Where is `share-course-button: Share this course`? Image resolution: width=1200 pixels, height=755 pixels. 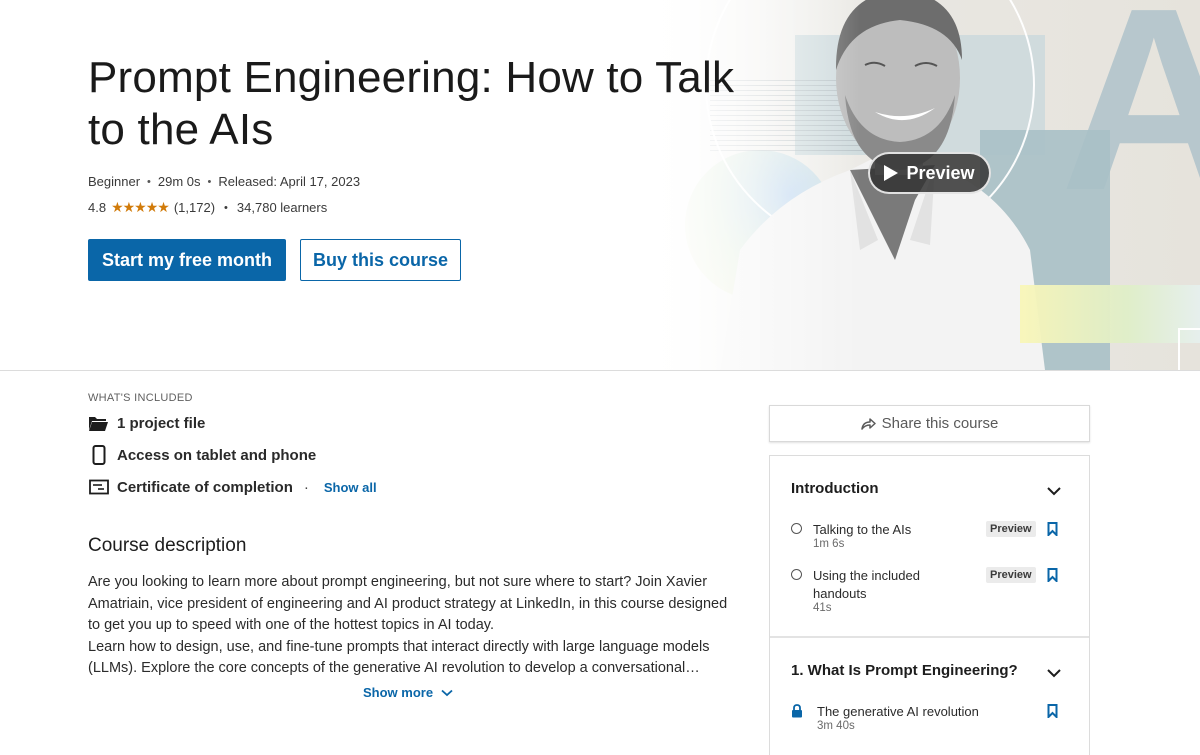
share-course-button: Share this course is located at coordinates (929, 423).